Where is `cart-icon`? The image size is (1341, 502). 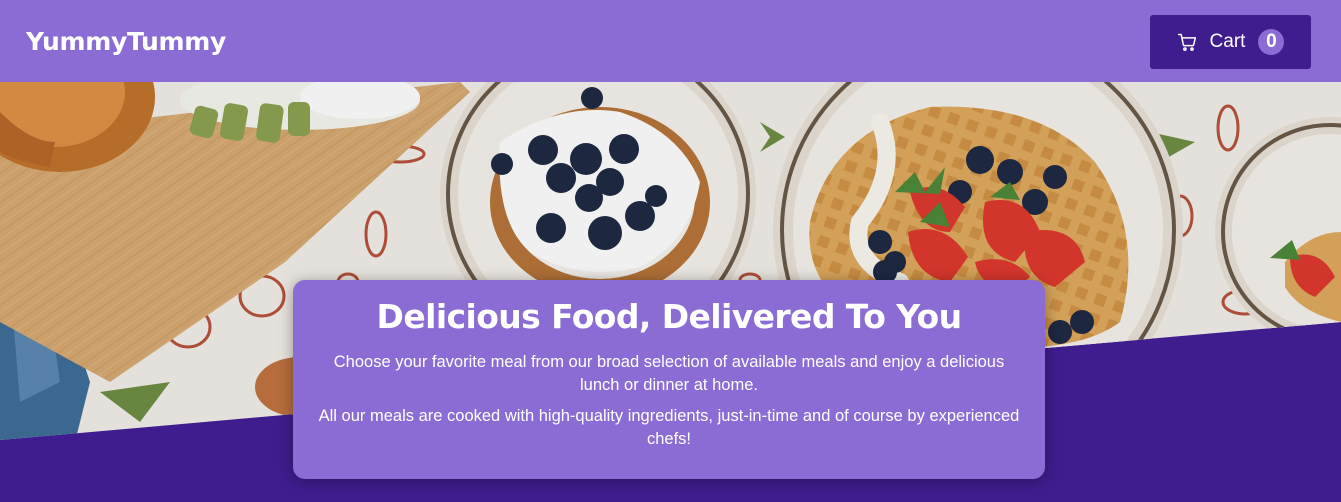 cart-icon is located at coordinates (1187, 42).